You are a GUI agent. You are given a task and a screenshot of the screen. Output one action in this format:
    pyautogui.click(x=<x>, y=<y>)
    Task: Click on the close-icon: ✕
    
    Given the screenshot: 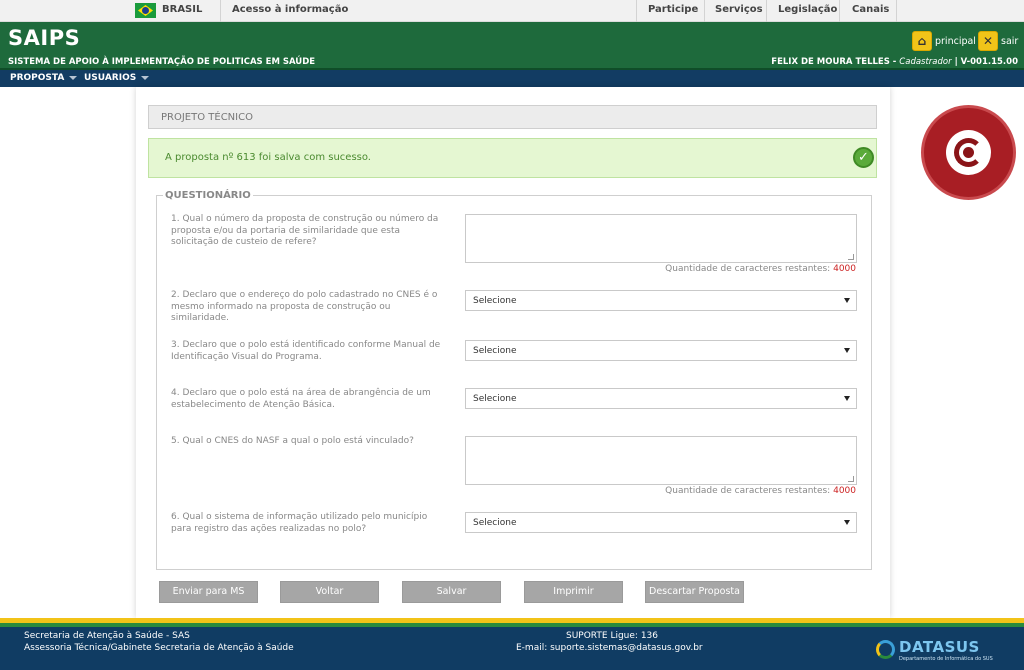 What is the action you would take?
    pyautogui.click(x=988, y=41)
    